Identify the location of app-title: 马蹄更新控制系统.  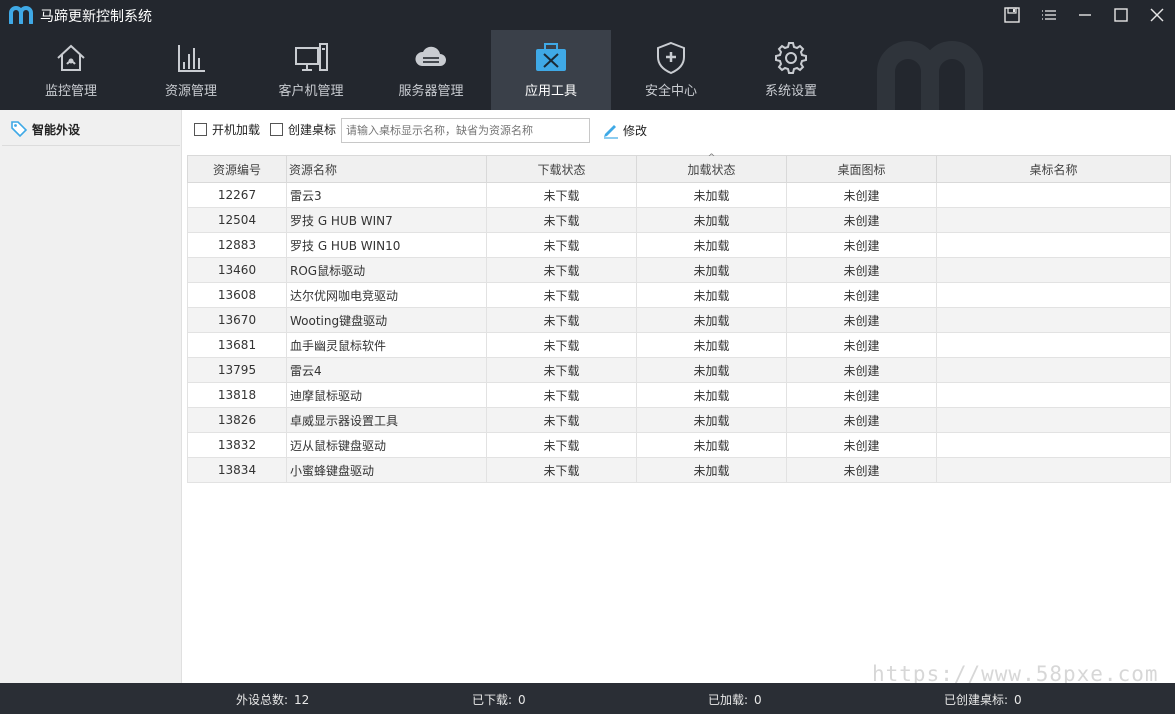
(96, 17).